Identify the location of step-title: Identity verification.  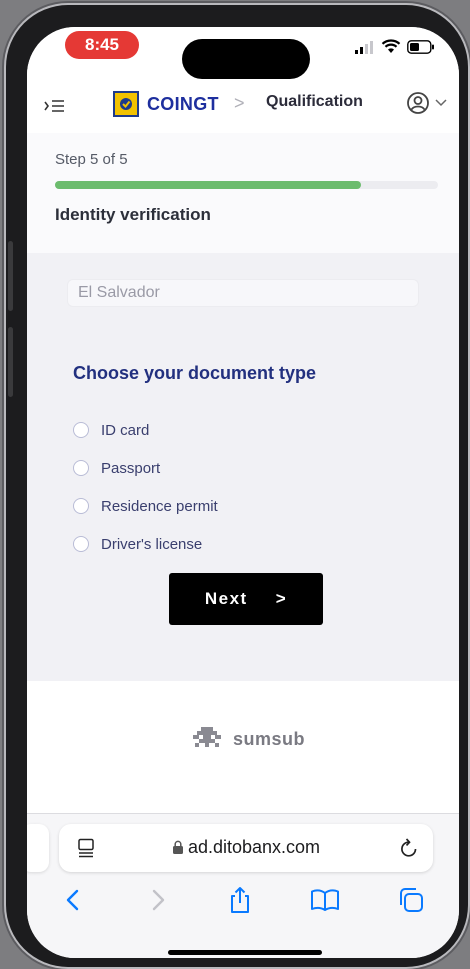
(133, 214).